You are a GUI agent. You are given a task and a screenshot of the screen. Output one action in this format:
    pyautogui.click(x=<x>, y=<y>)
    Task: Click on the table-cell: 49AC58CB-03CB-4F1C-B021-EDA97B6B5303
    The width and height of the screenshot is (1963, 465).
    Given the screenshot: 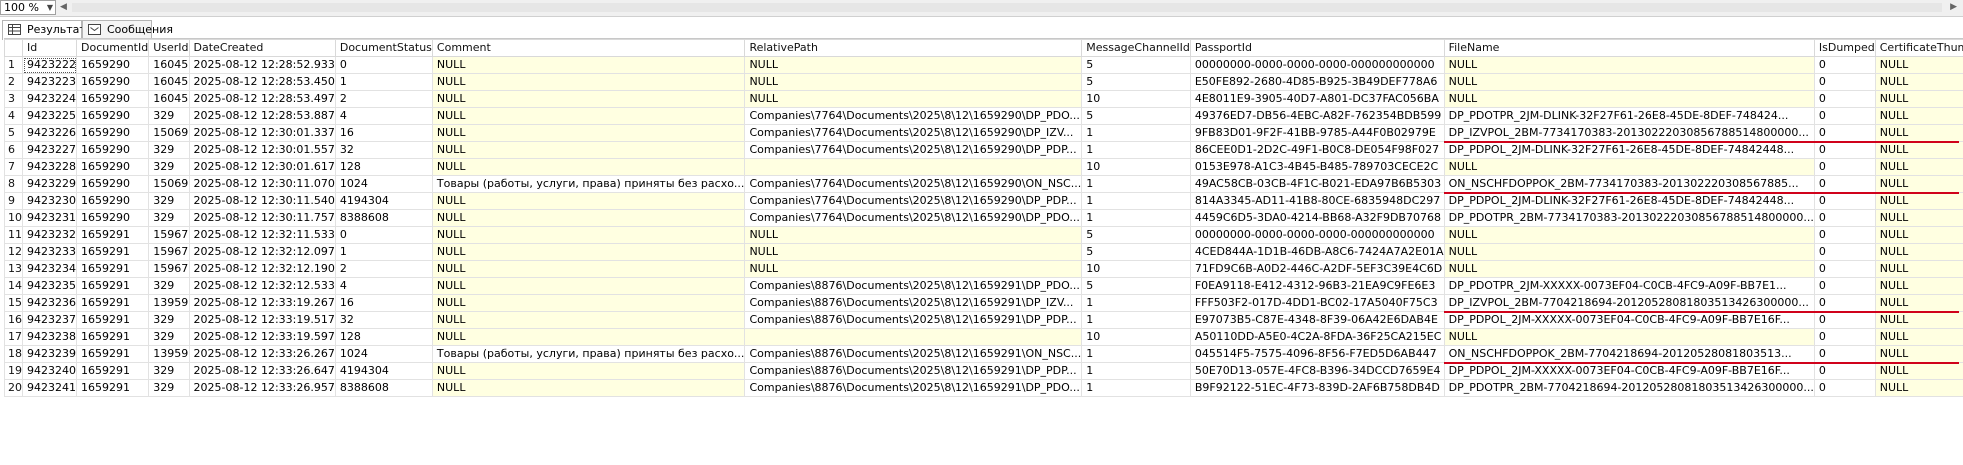 What is the action you would take?
    pyautogui.click(x=1317, y=184)
    